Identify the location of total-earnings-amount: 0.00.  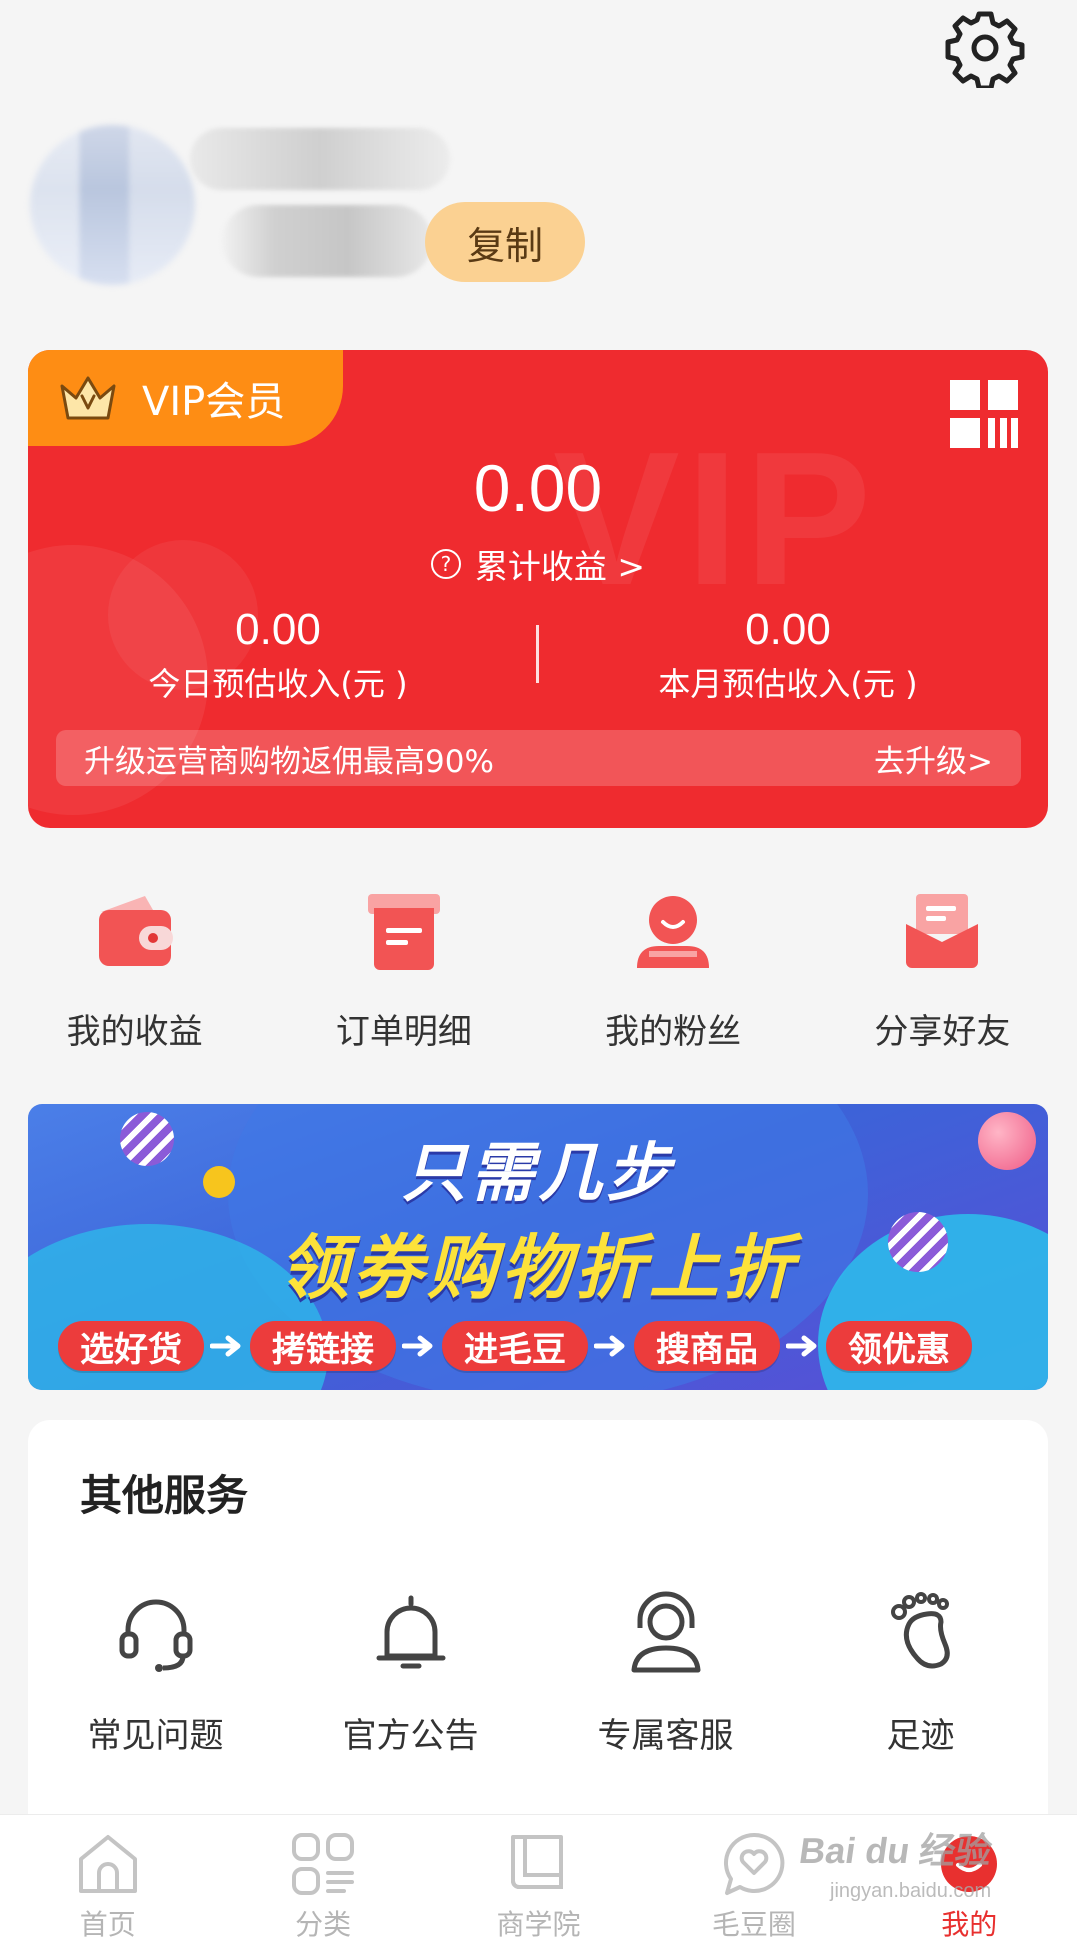
(538, 488).